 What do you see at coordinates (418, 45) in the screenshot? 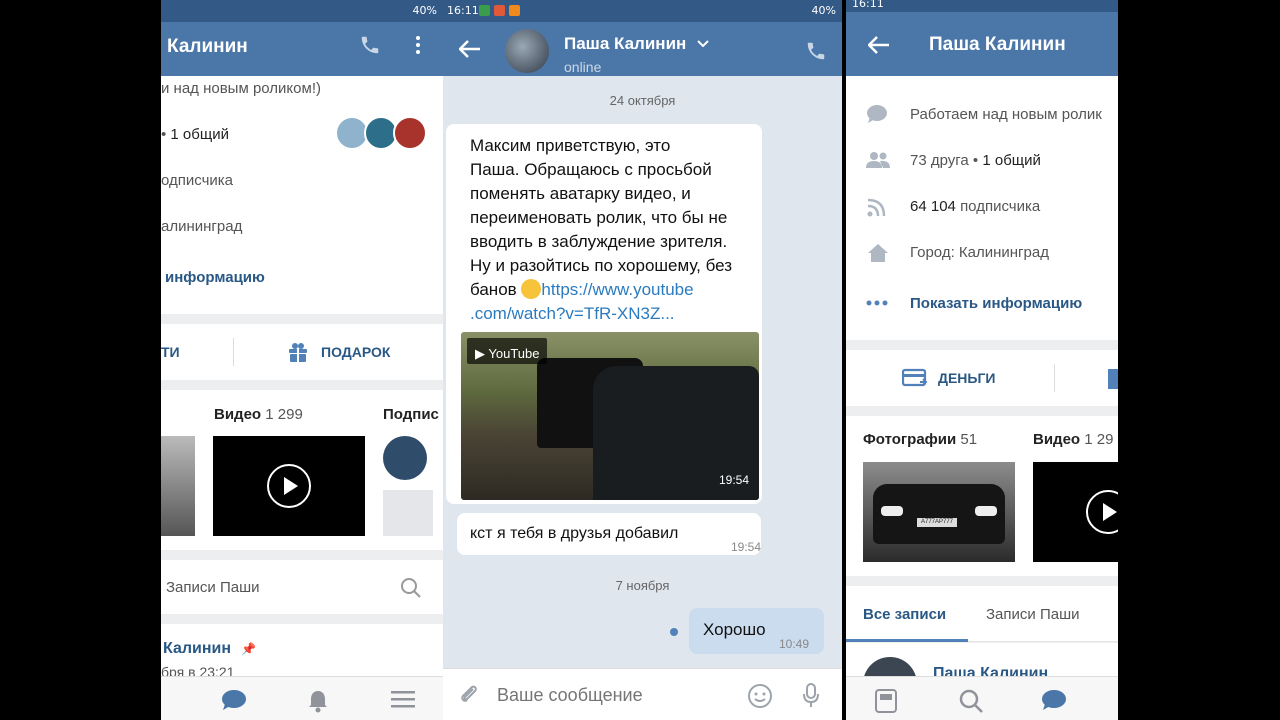
I see `more-vertical-icon` at bounding box center [418, 45].